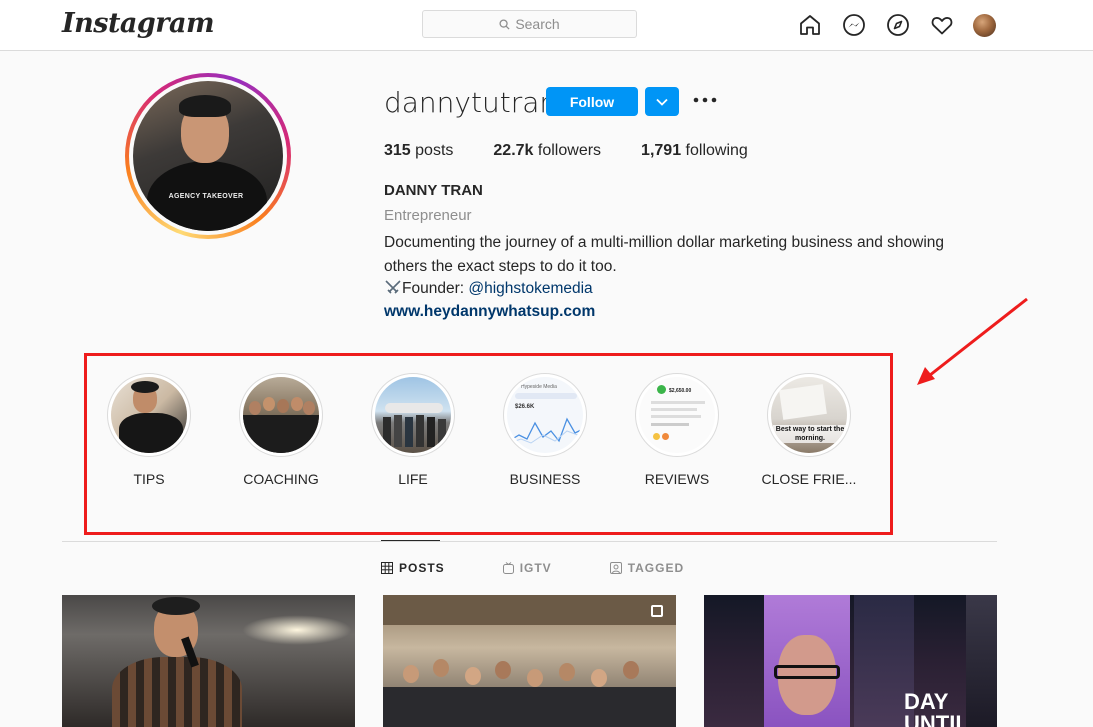 This screenshot has width=1093, height=727. Describe the element at coordinates (413, 430) in the screenshot. I see `highlight-life: LIFE` at that location.